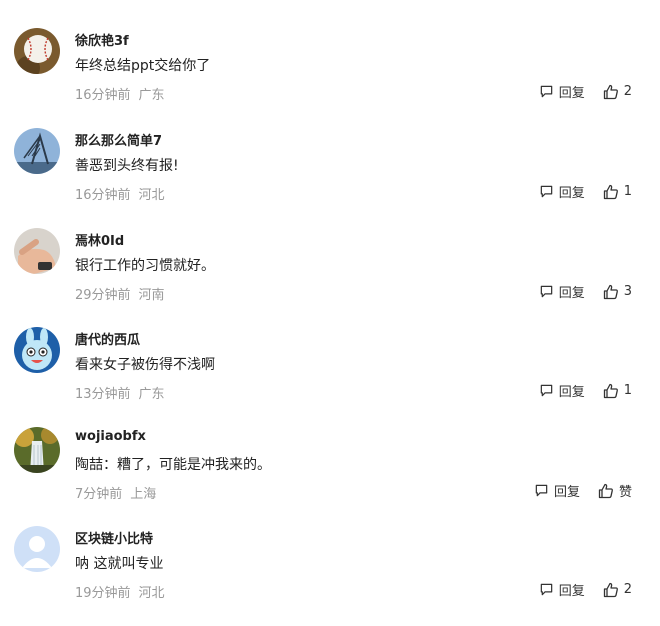  What do you see at coordinates (585, 291) in the screenshot?
I see `comment-actions: 回复 3` at bounding box center [585, 291].